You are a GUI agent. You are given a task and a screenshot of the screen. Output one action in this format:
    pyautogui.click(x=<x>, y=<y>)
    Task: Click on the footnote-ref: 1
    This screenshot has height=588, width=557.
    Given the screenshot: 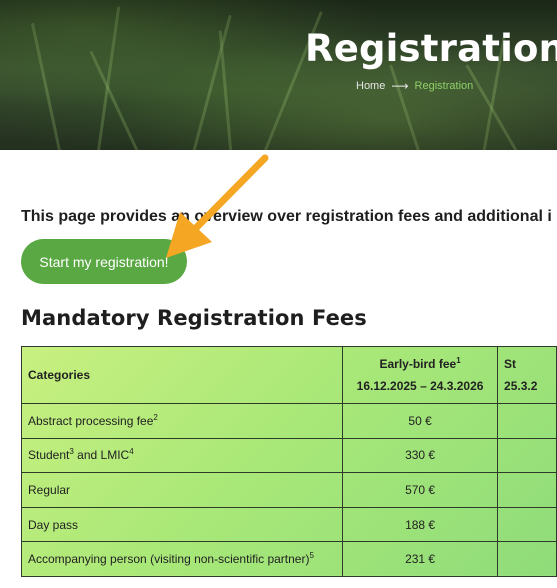 What is the action you would take?
    pyautogui.click(x=458, y=360)
    